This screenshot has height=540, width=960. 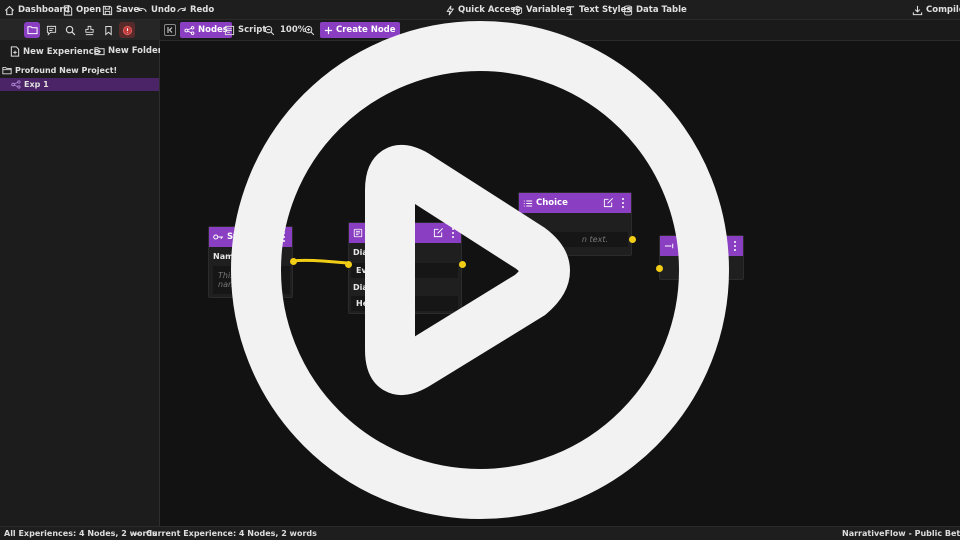 I want to click on current-experience-stats: Current Experience: 4 Nodes, 2 words, so click(x=231, y=533).